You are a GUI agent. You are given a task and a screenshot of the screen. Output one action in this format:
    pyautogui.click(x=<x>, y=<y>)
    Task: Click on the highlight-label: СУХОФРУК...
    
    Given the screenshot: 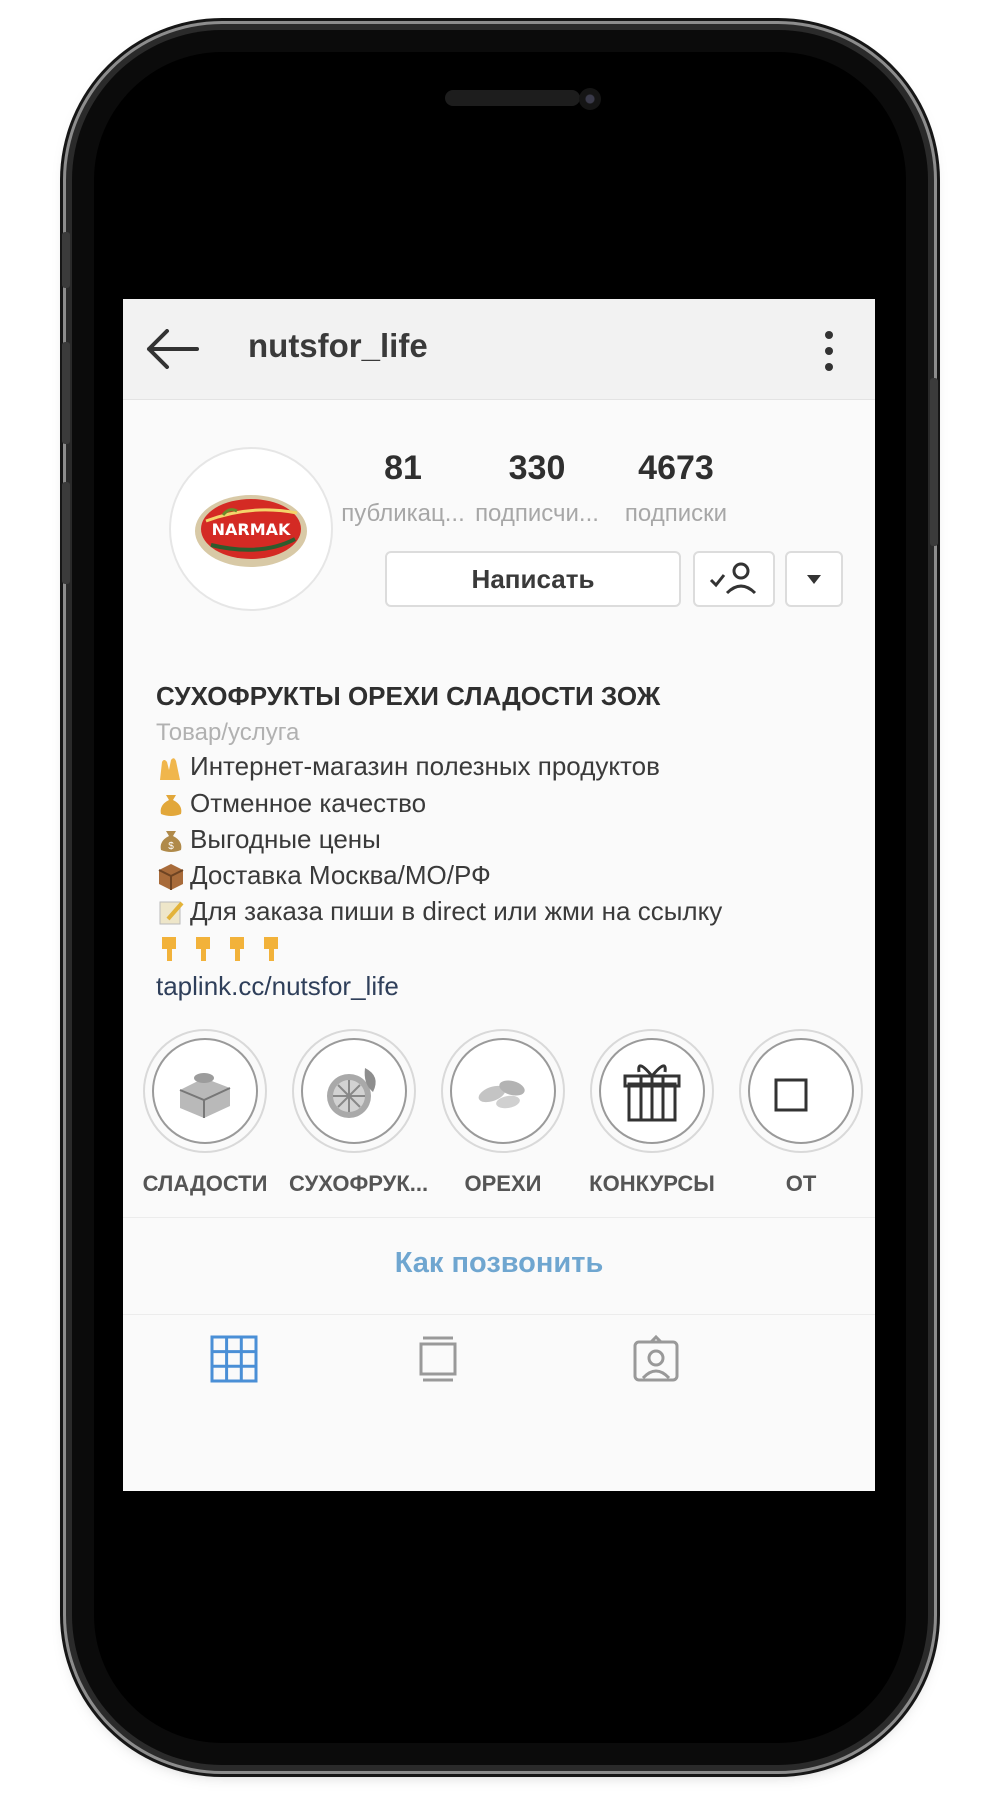 What is the action you would take?
    pyautogui.click(x=359, y=1183)
    